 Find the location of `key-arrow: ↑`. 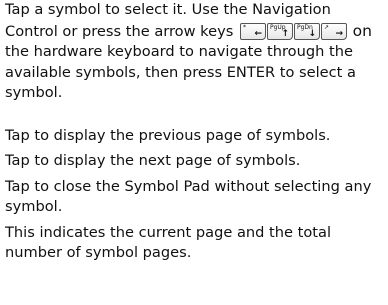

key-arrow: ↑ is located at coordinates (285, 33).